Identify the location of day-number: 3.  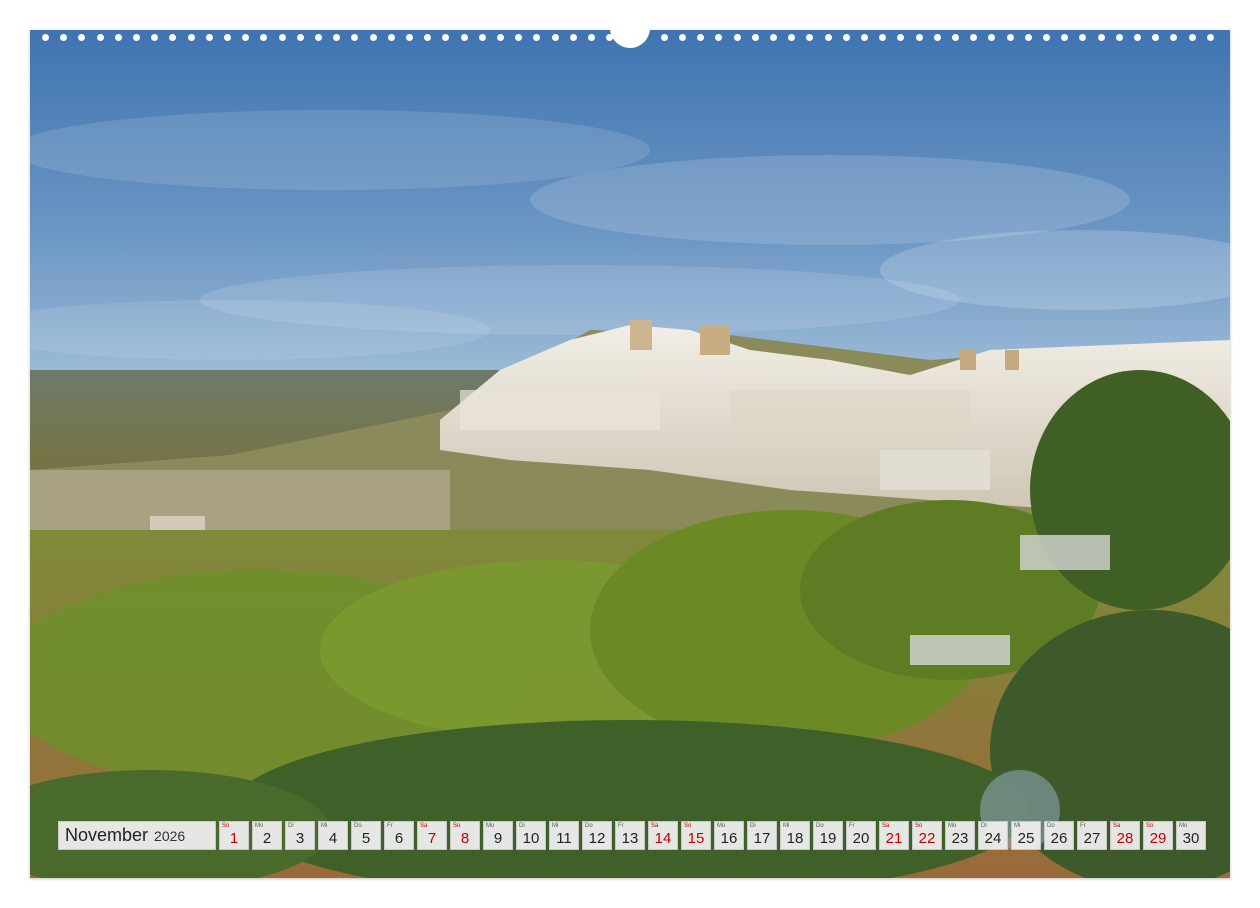
(300, 838).